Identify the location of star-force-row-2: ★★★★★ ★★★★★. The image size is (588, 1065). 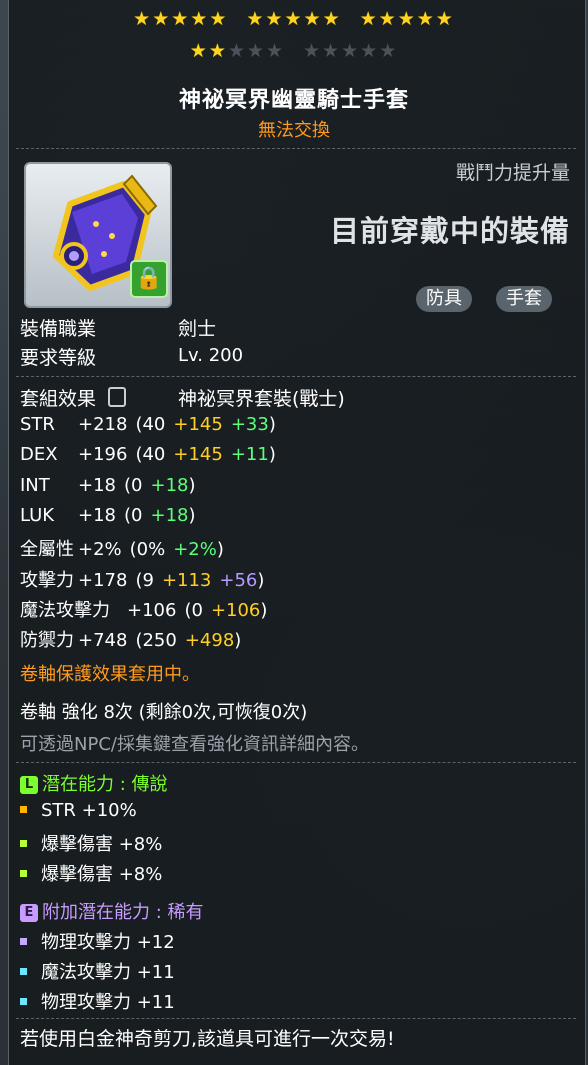
(294, 51).